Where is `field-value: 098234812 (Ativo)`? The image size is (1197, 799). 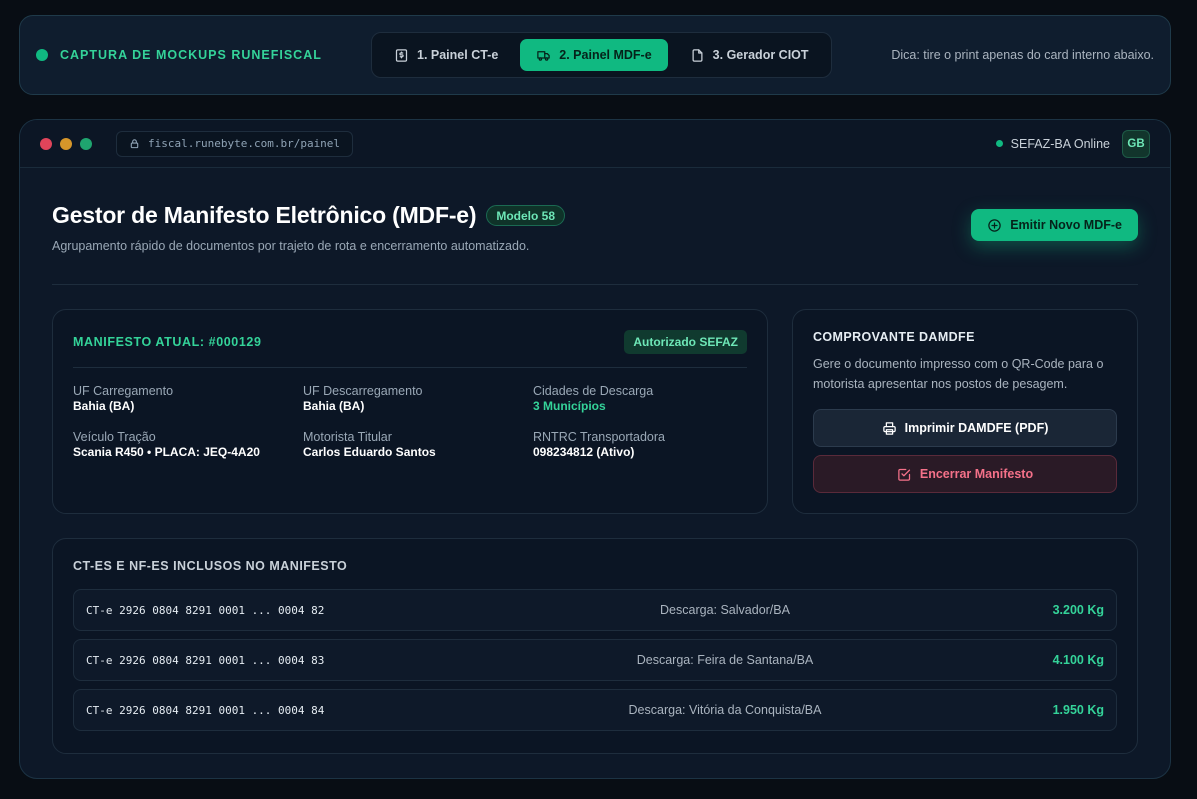
field-value: 098234812 (Ativo) is located at coordinates (584, 452).